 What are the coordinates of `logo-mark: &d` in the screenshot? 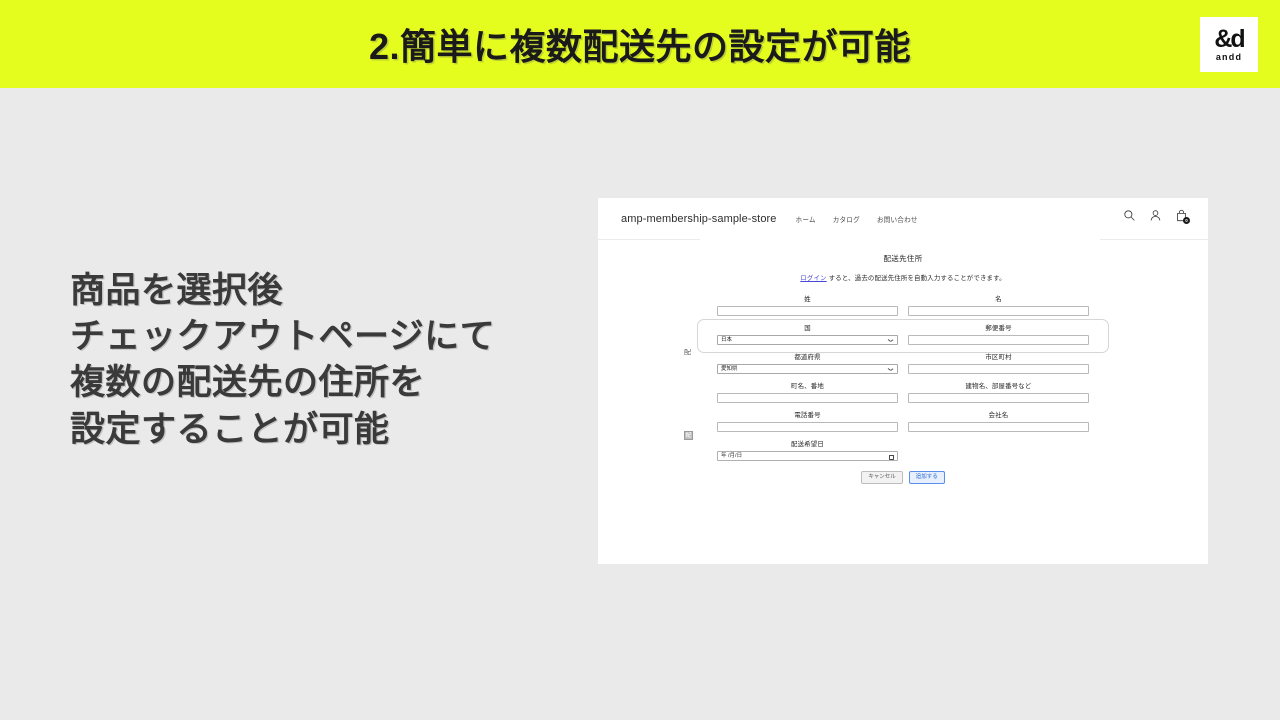 It's located at (1229, 39).